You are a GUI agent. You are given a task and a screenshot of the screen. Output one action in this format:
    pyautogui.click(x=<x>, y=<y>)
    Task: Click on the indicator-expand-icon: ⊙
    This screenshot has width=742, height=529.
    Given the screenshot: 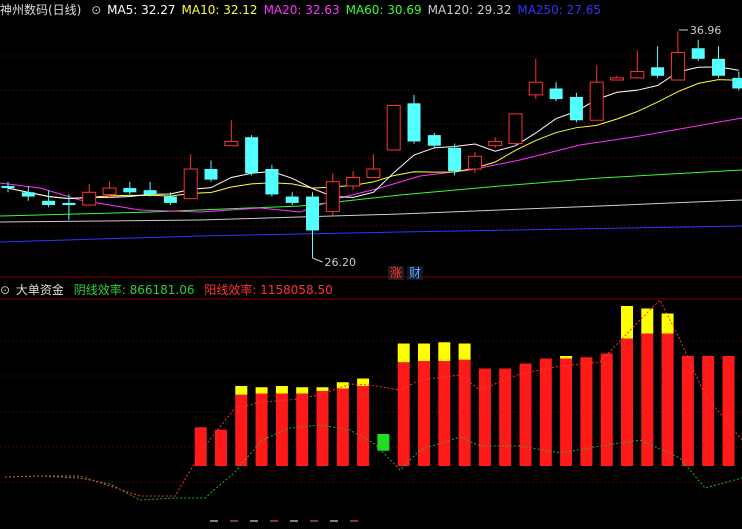 What is the action you would take?
    pyautogui.click(x=5, y=290)
    